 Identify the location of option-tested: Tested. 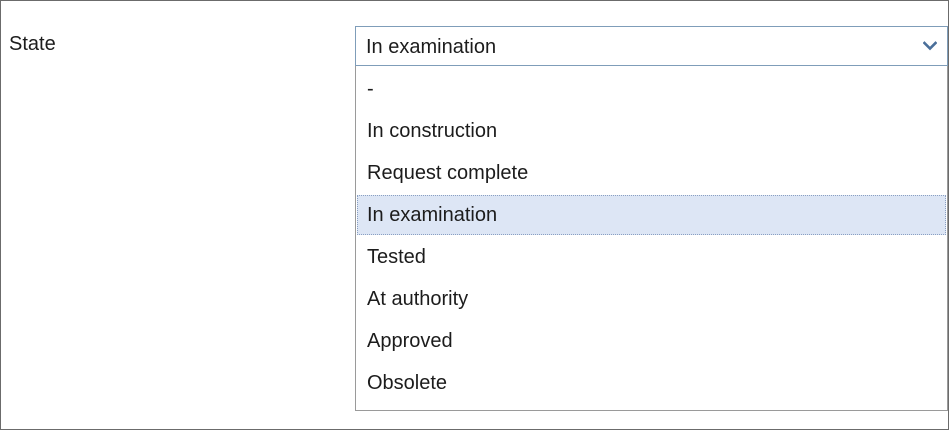
(651, 257).